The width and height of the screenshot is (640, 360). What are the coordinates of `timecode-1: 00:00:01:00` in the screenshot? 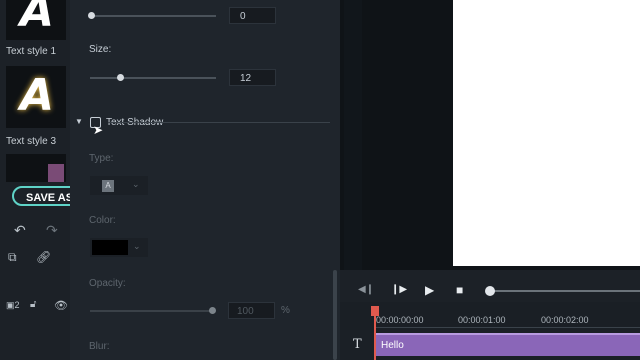 It's located at (482, 320).